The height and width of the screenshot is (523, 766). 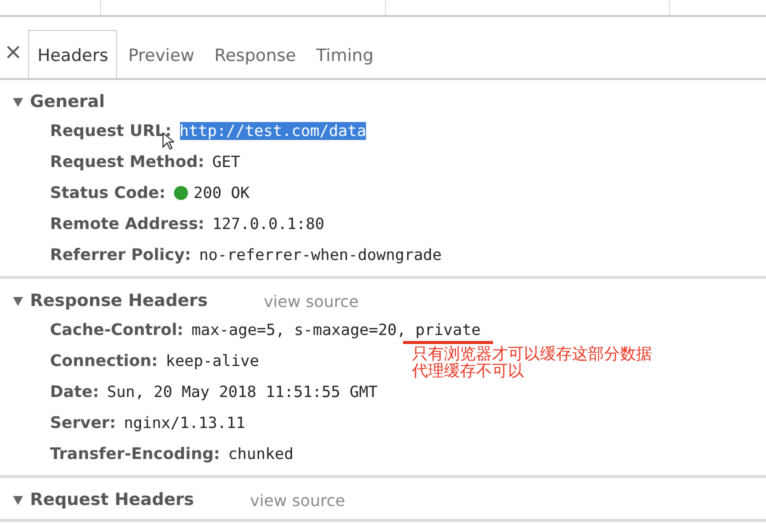 I want to click on header-name: Server:, so click(x=83, y=422).